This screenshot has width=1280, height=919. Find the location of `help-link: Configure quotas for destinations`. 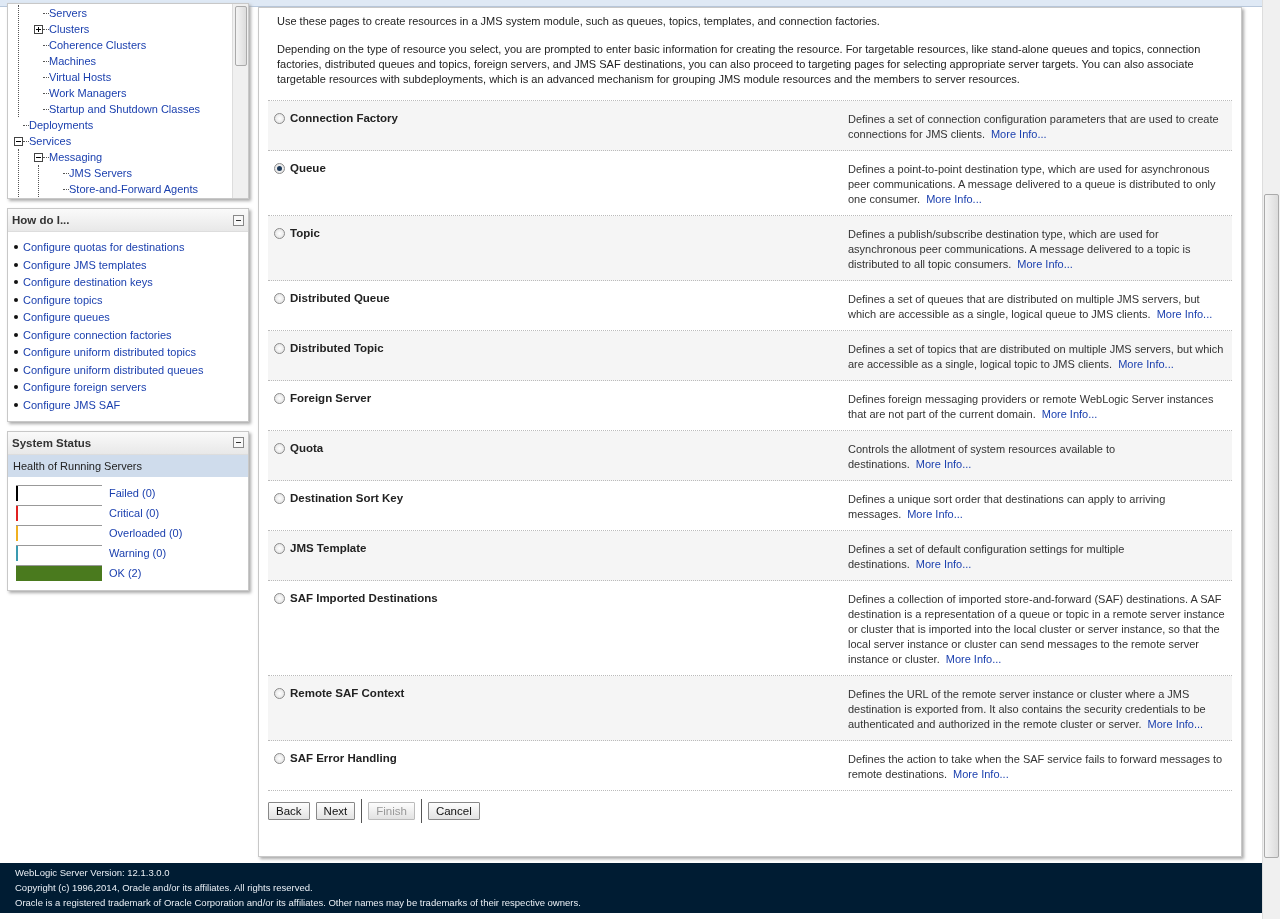

help-link: Configure quotas for destinations is located at coordinates (104, 247).